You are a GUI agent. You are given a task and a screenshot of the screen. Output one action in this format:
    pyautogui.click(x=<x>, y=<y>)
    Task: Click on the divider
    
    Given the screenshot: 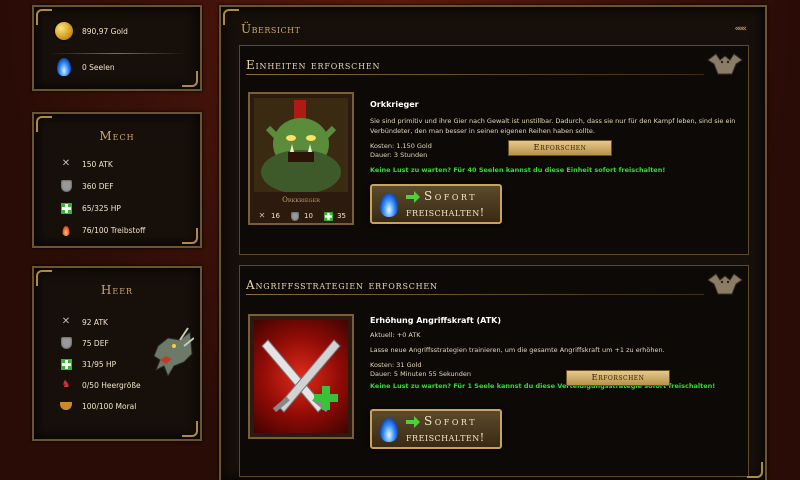 What is the action you would take?
    pyautogui.click(x=117, y=53)
    